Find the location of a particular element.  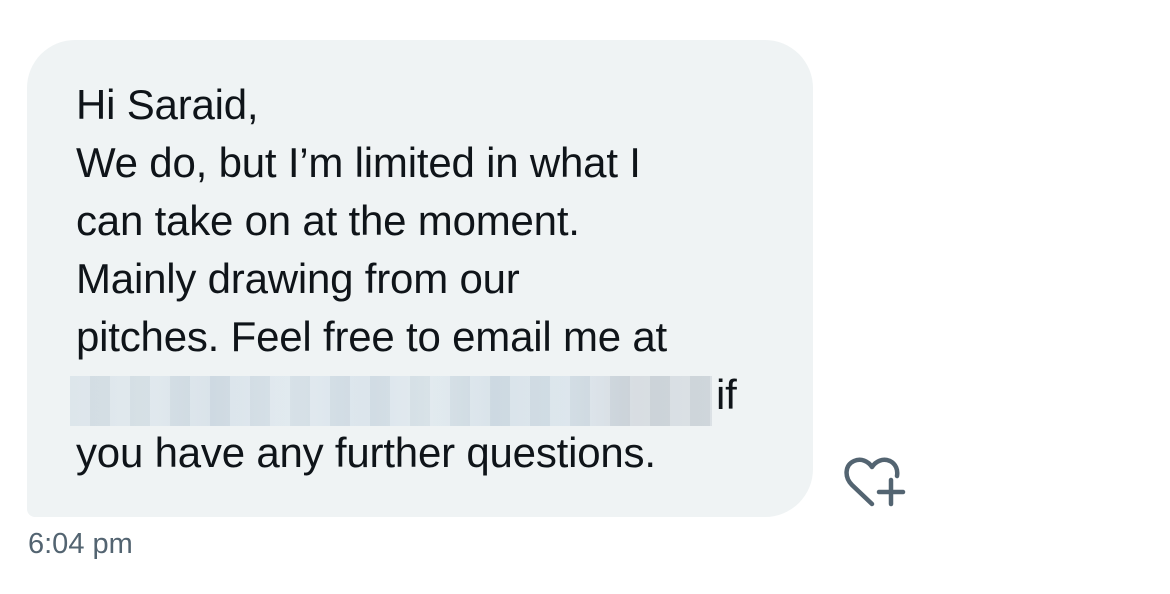

redacted-email is located at coordinates (391, 401).